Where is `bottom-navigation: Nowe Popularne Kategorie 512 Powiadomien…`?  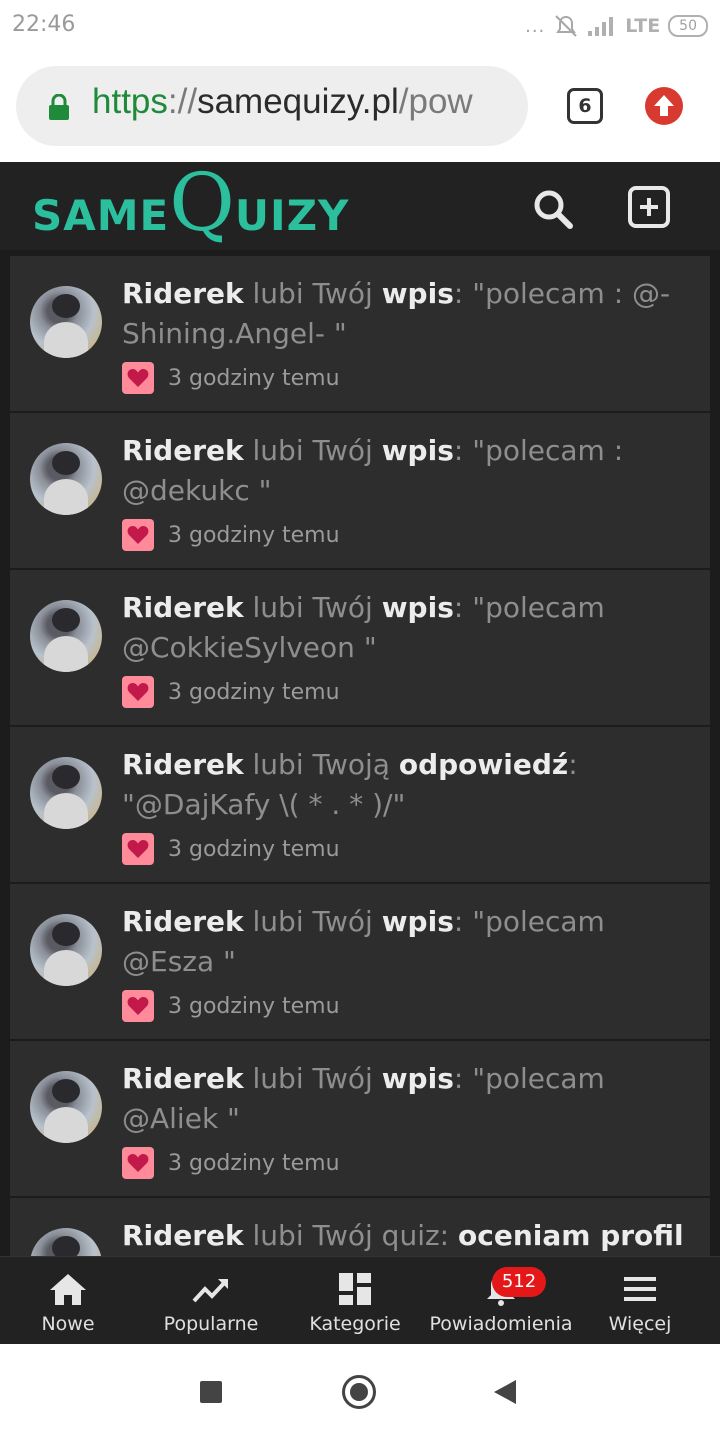
bottom-navigation: Nowe Popularne Kategorie 512 Powiadomien… is located at coordinates (360, 1300).